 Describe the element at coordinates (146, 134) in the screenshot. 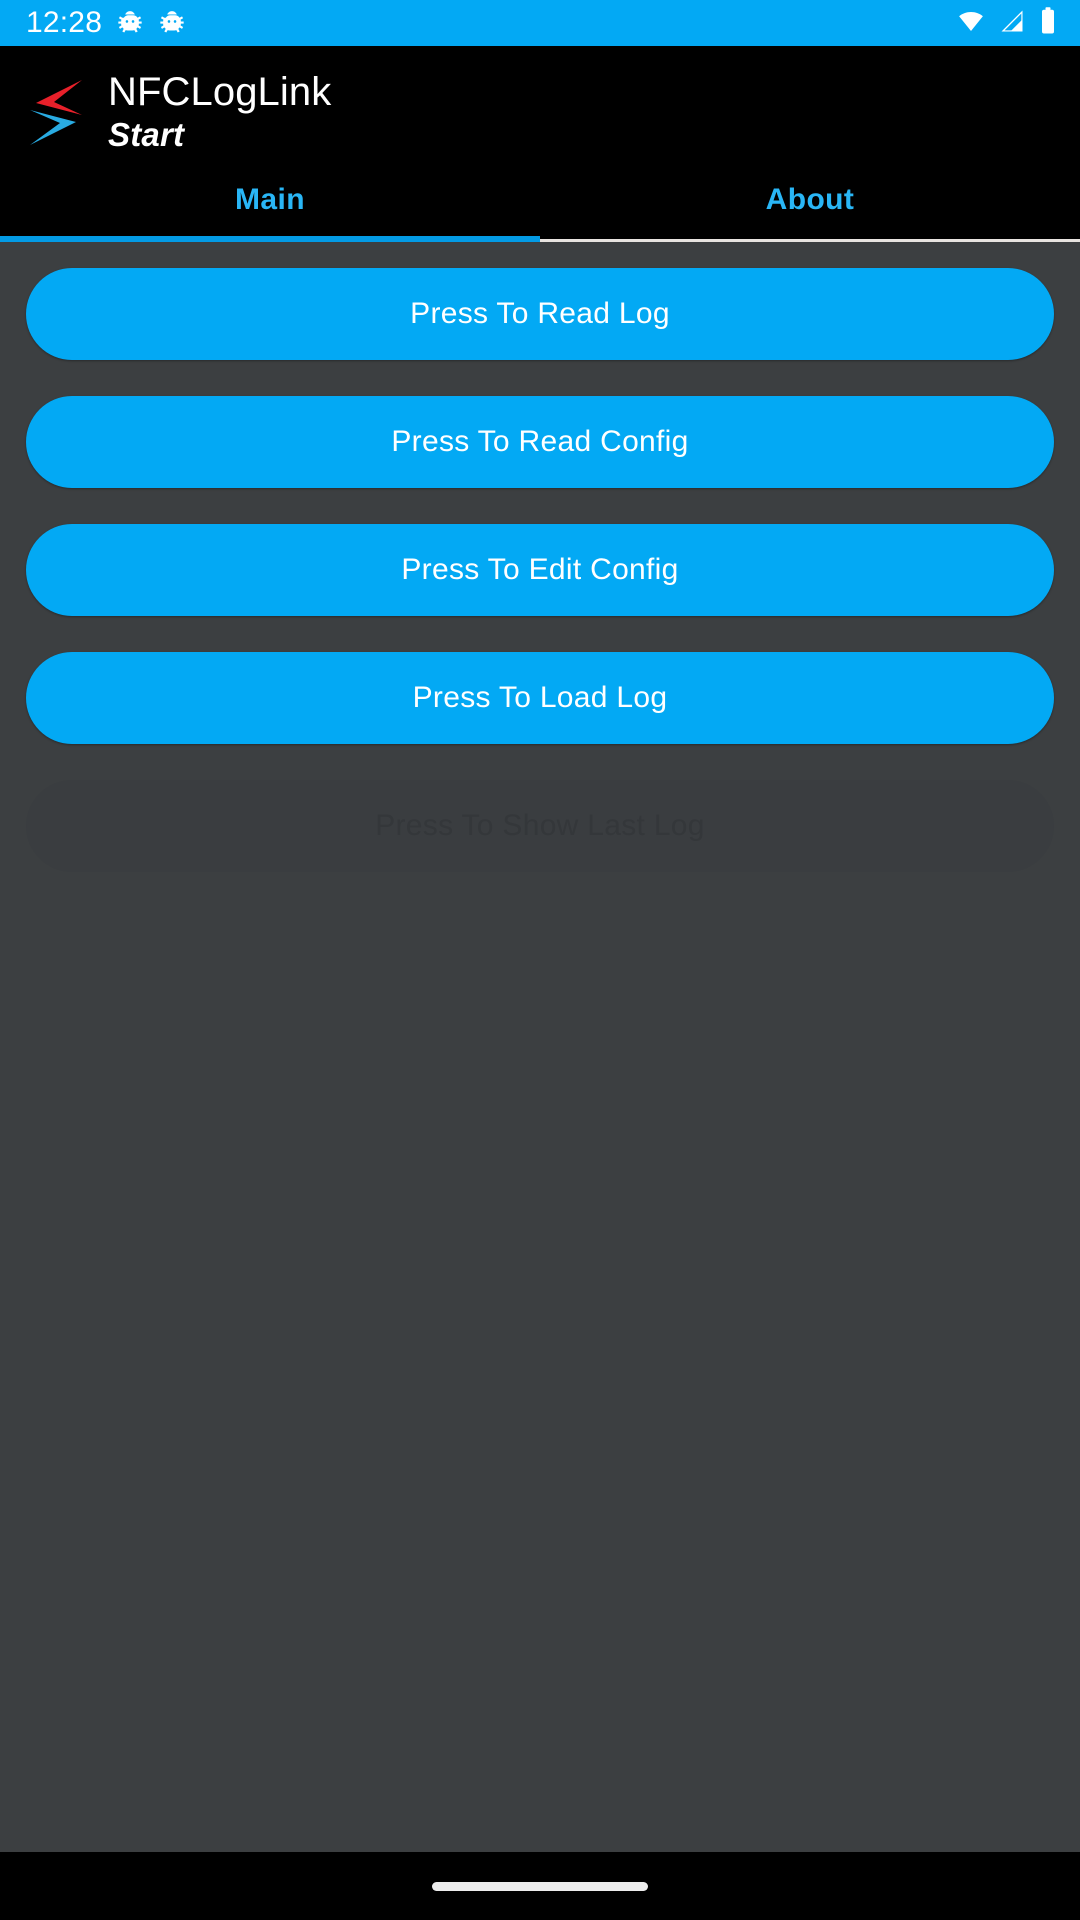

I see `page-subtitle: Start` at that location.